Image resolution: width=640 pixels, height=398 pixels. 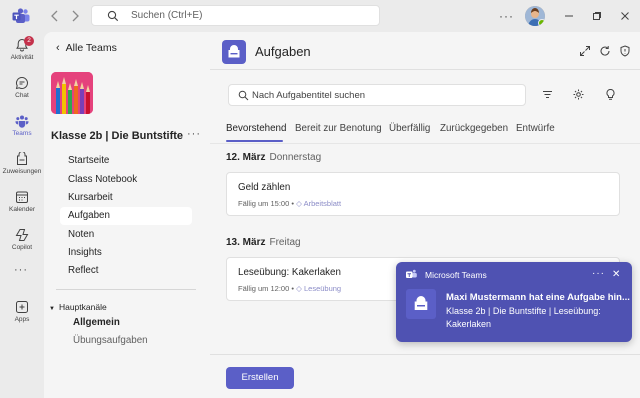 I want to click on due-time: Fällig um 12:00, so click(x=264, y=288).